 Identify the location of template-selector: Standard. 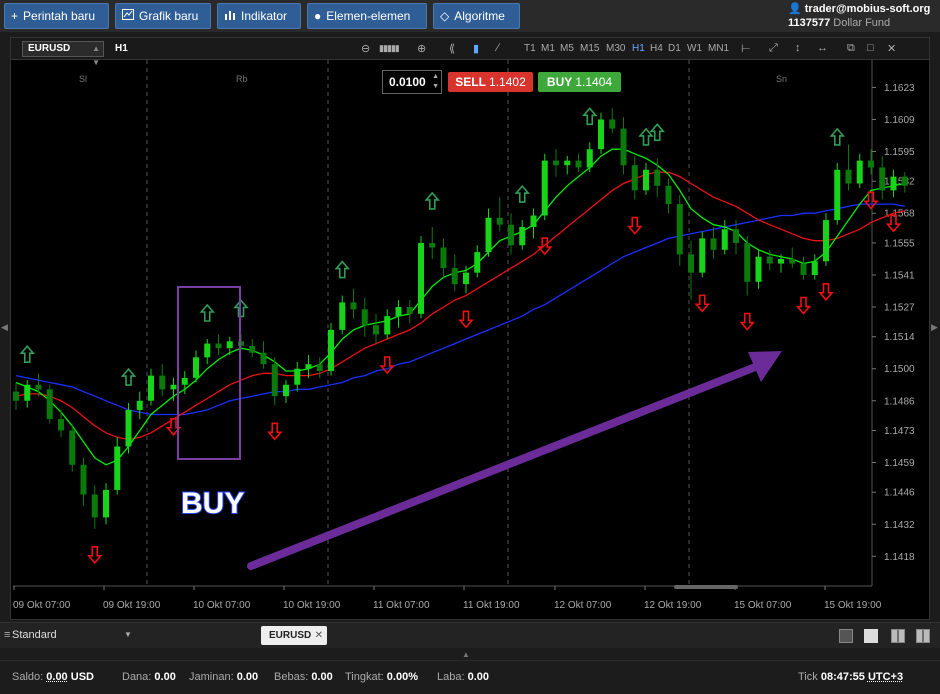
(34, 635).